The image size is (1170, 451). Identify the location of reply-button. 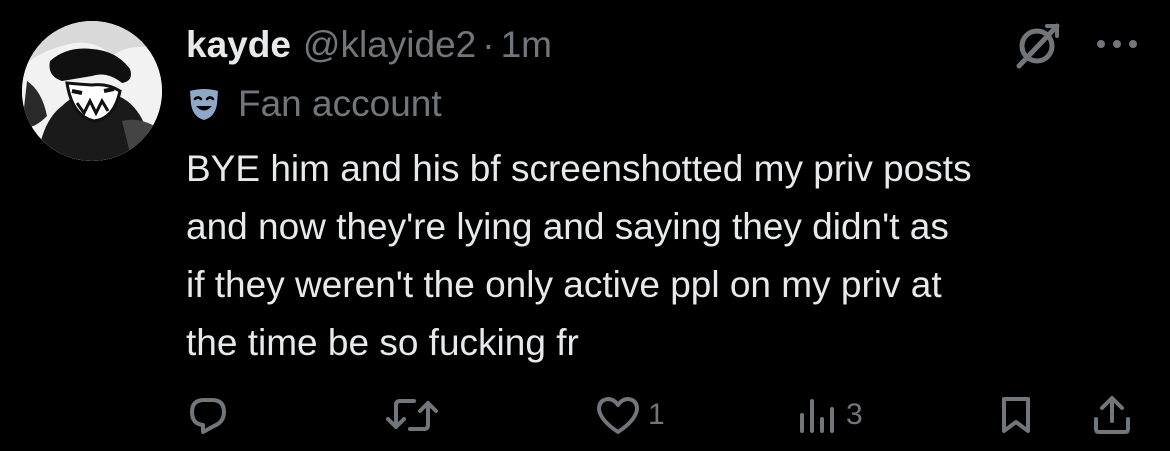
(211, 415).